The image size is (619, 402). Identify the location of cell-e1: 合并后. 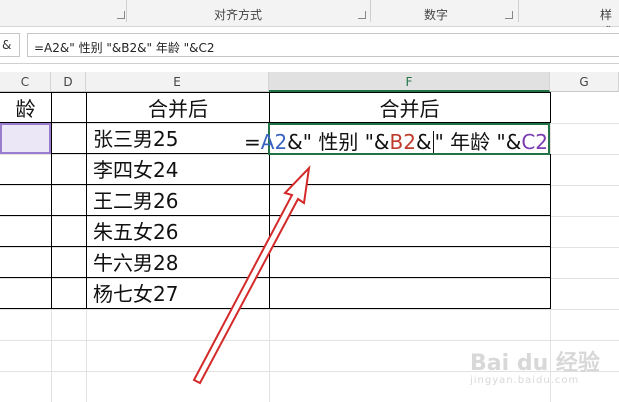
(178, 107).